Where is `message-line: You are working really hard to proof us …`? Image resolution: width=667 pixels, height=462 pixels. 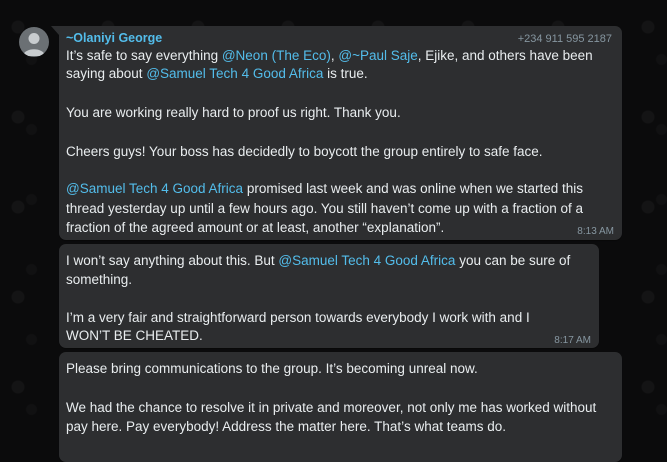
message-line: You are working really hard to proof us … is located at coordinates (233, 112).